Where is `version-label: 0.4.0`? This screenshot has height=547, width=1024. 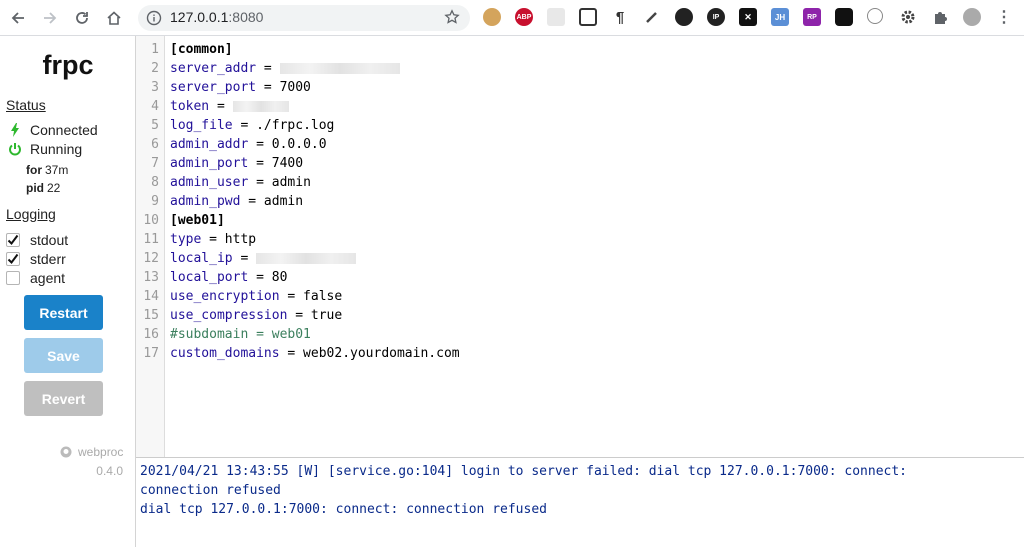 version-label: 0.4.0 is located at coordinates (109, 471).